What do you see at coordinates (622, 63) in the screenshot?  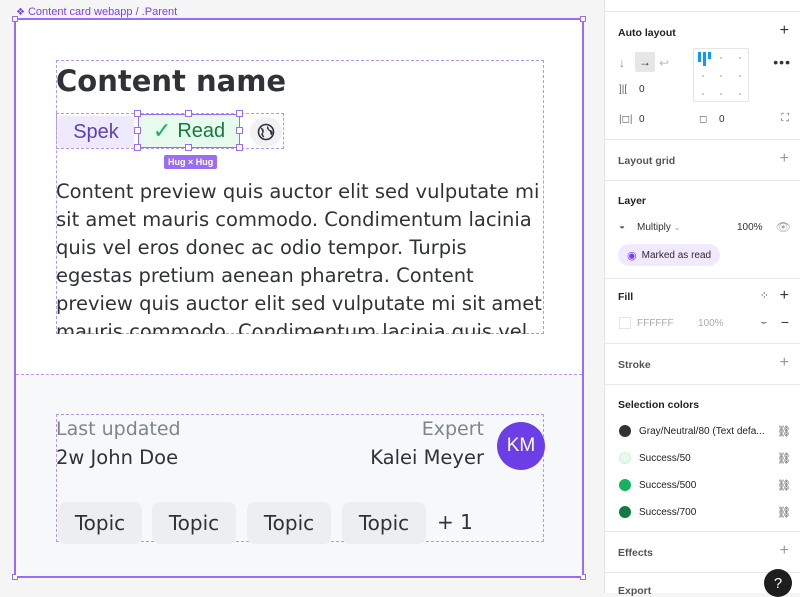 I see `direction-down-icon: ↓` at bounding box center [622, 63].